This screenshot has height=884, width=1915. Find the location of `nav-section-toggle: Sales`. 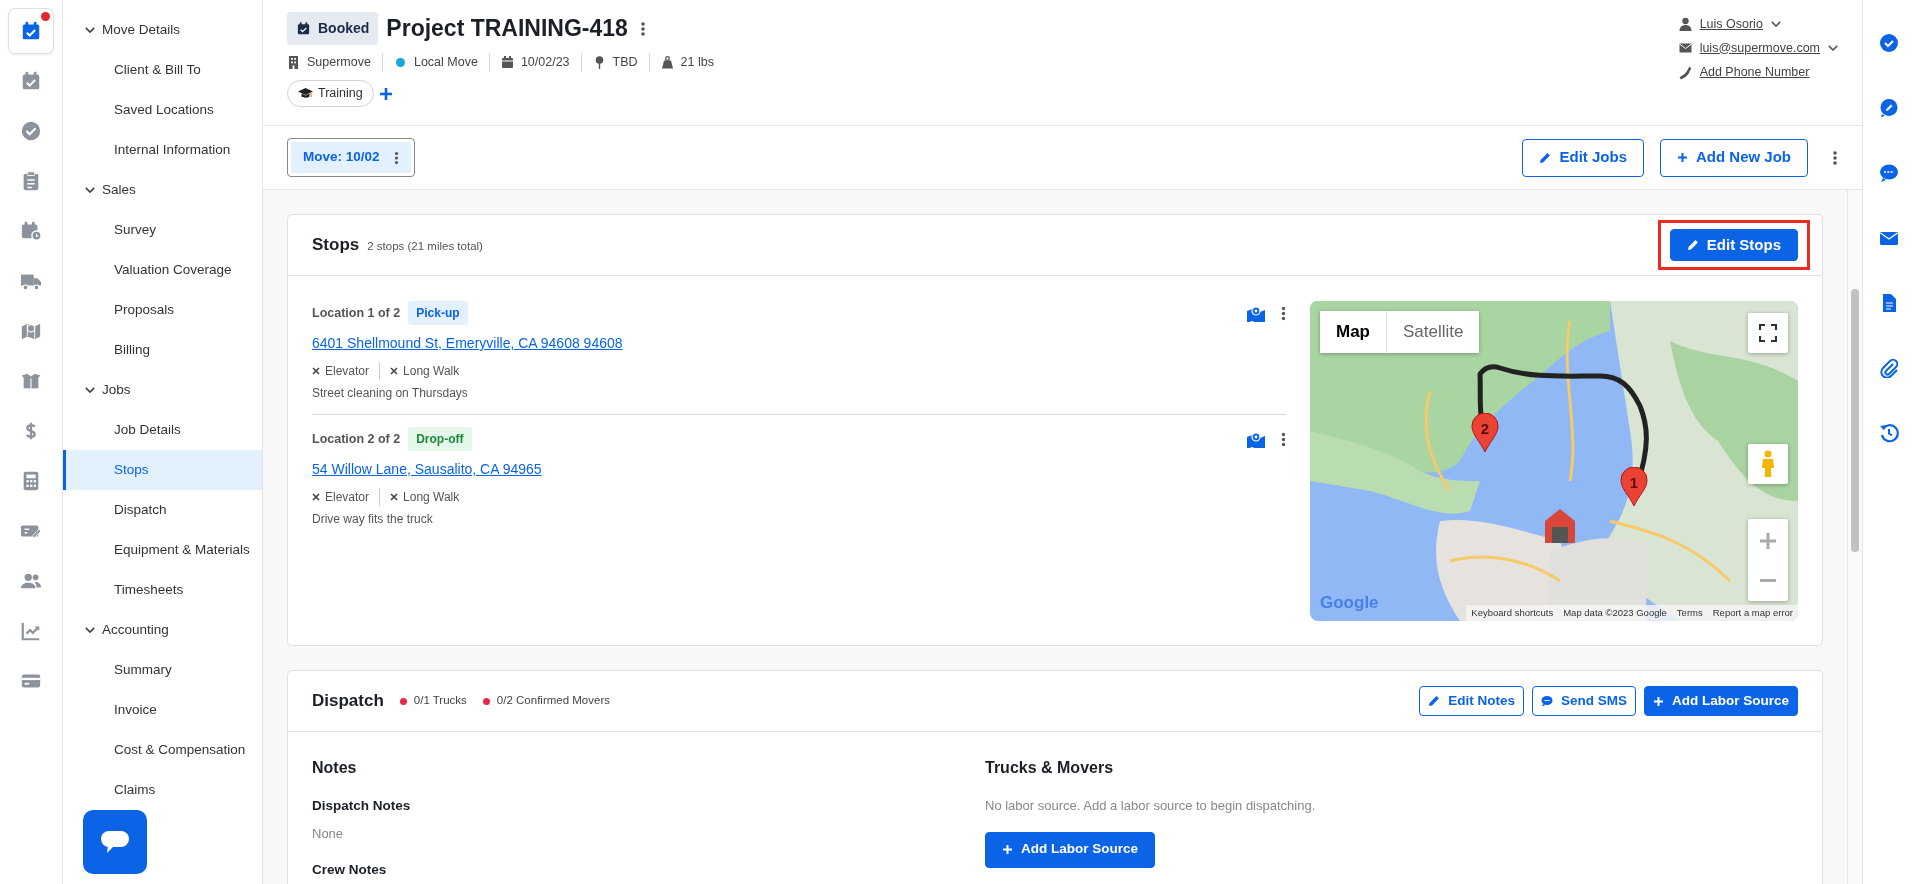

nav-section-toggle: Sales is located at coordinates (162, 190).